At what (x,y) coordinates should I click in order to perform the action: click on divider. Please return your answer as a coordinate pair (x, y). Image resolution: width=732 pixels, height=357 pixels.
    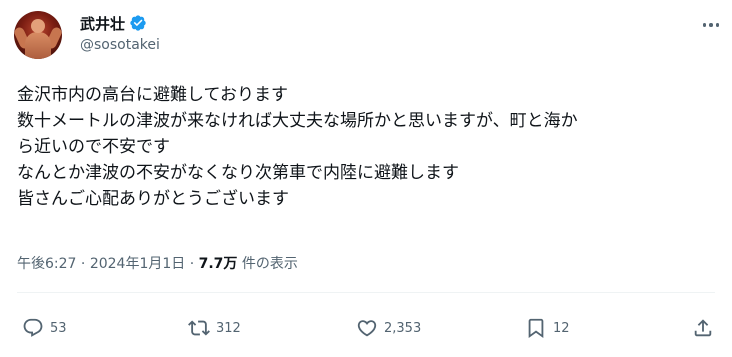
    Looking at the image, I should click on (366, 292).